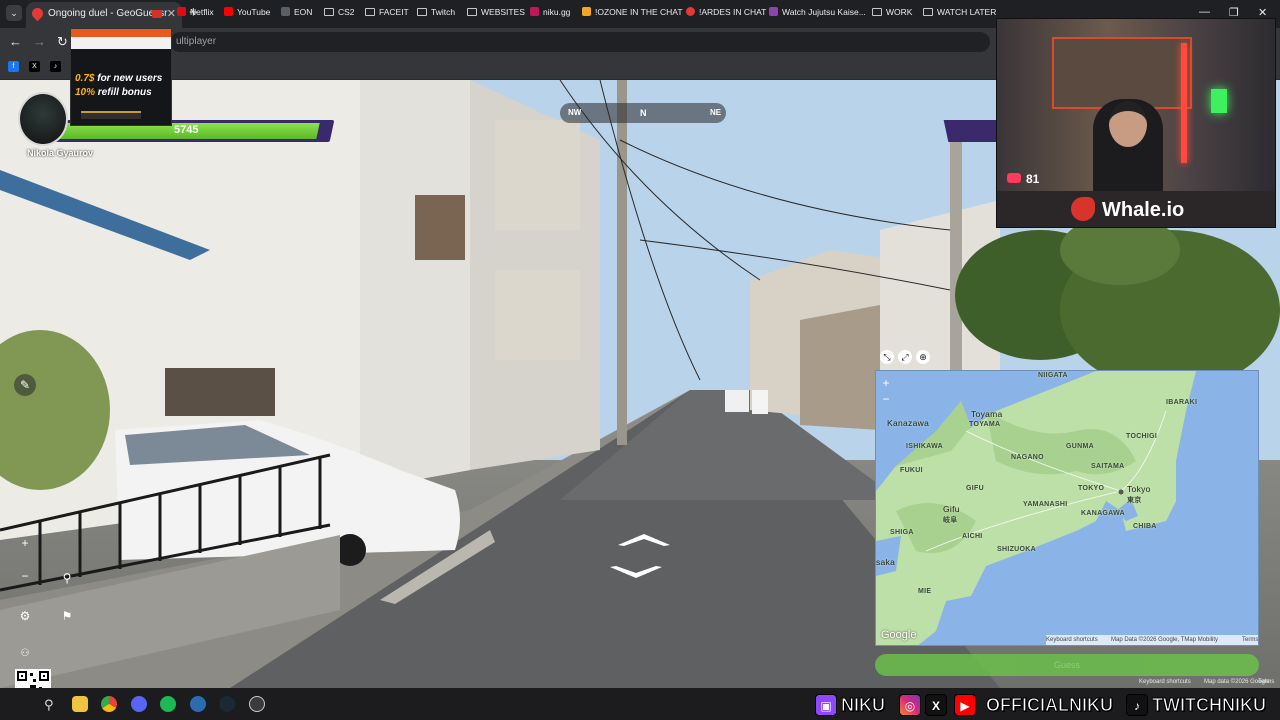 The height and width of the screenshot is (720, 1280). I want to click on file-explorer-icon, so click(80, 704).